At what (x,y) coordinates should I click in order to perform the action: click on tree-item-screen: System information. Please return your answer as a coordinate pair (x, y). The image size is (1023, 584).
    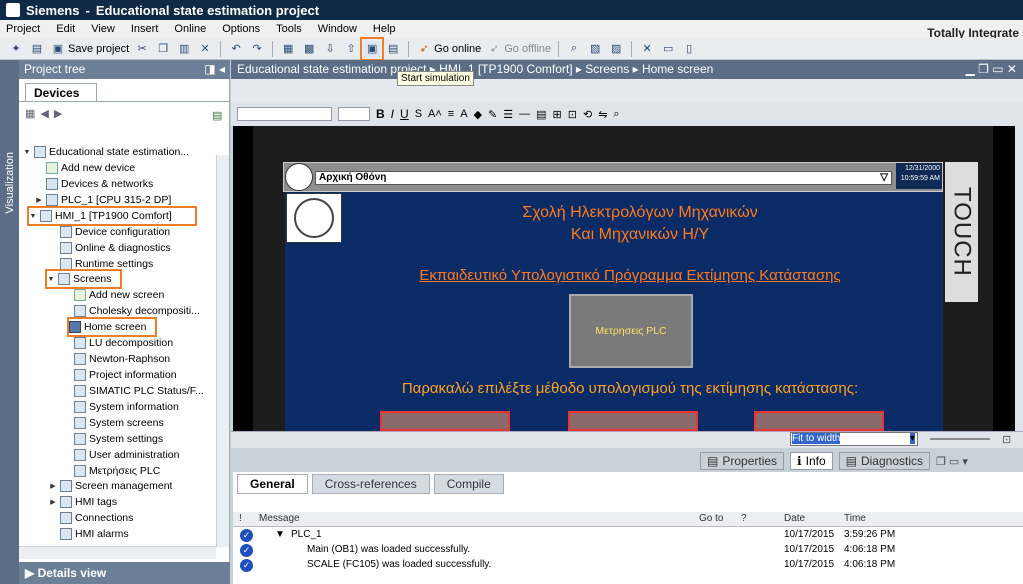
    Looking at the image, I should click on (121, 407).